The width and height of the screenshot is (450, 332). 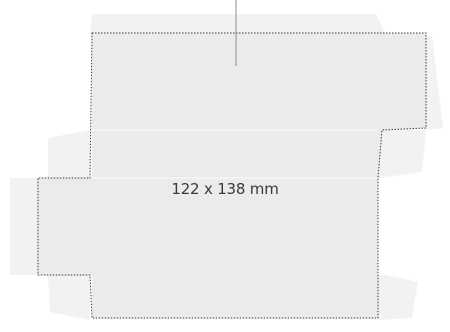 I want to click on left-lower-flap, so click(x=69, y=297).